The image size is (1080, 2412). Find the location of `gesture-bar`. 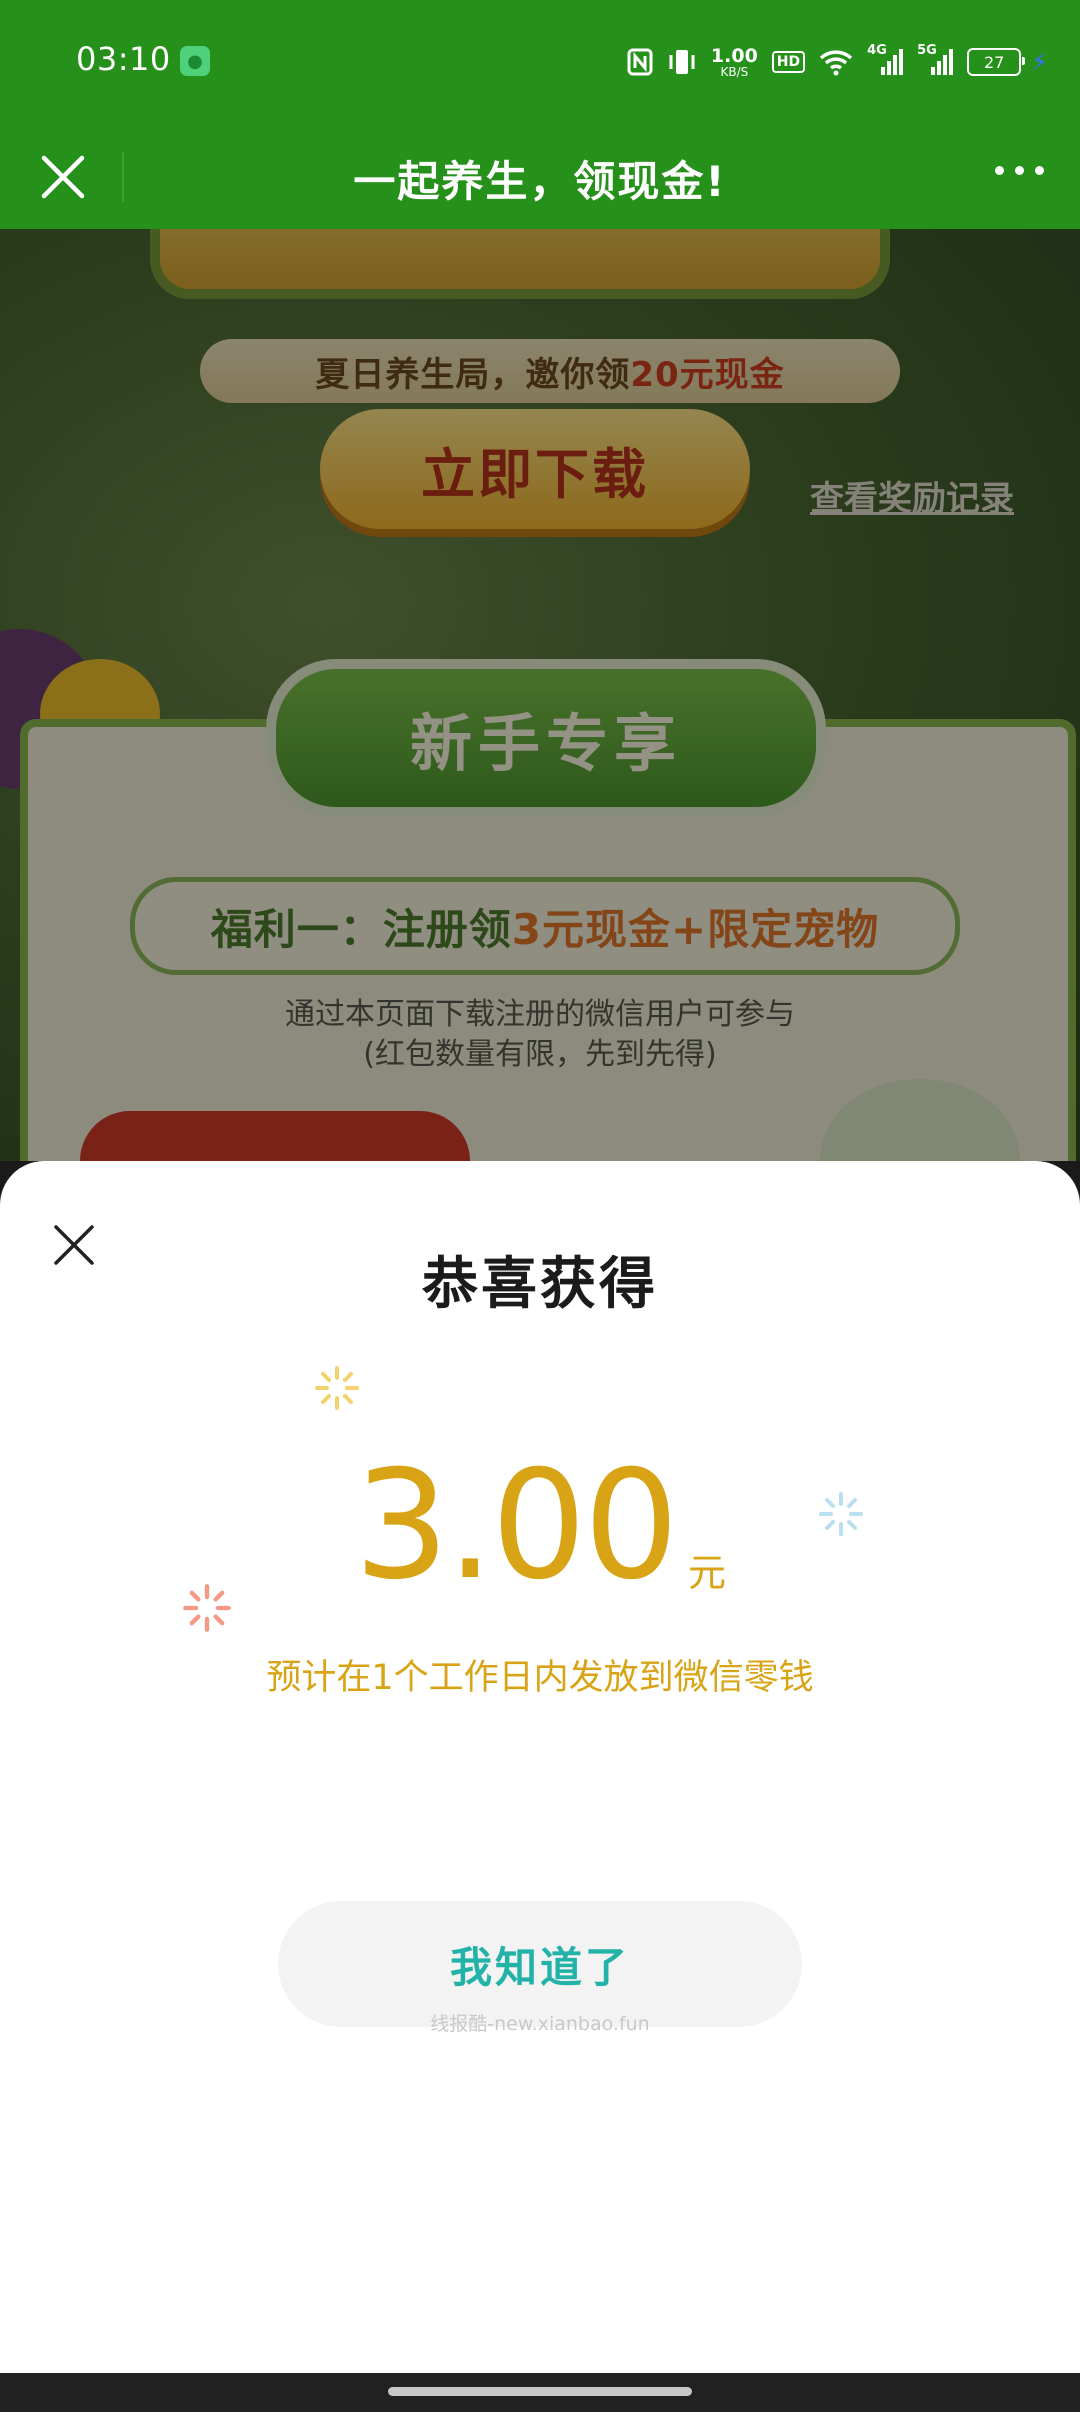

gesture-bar is located at coordinates (540, 2392).